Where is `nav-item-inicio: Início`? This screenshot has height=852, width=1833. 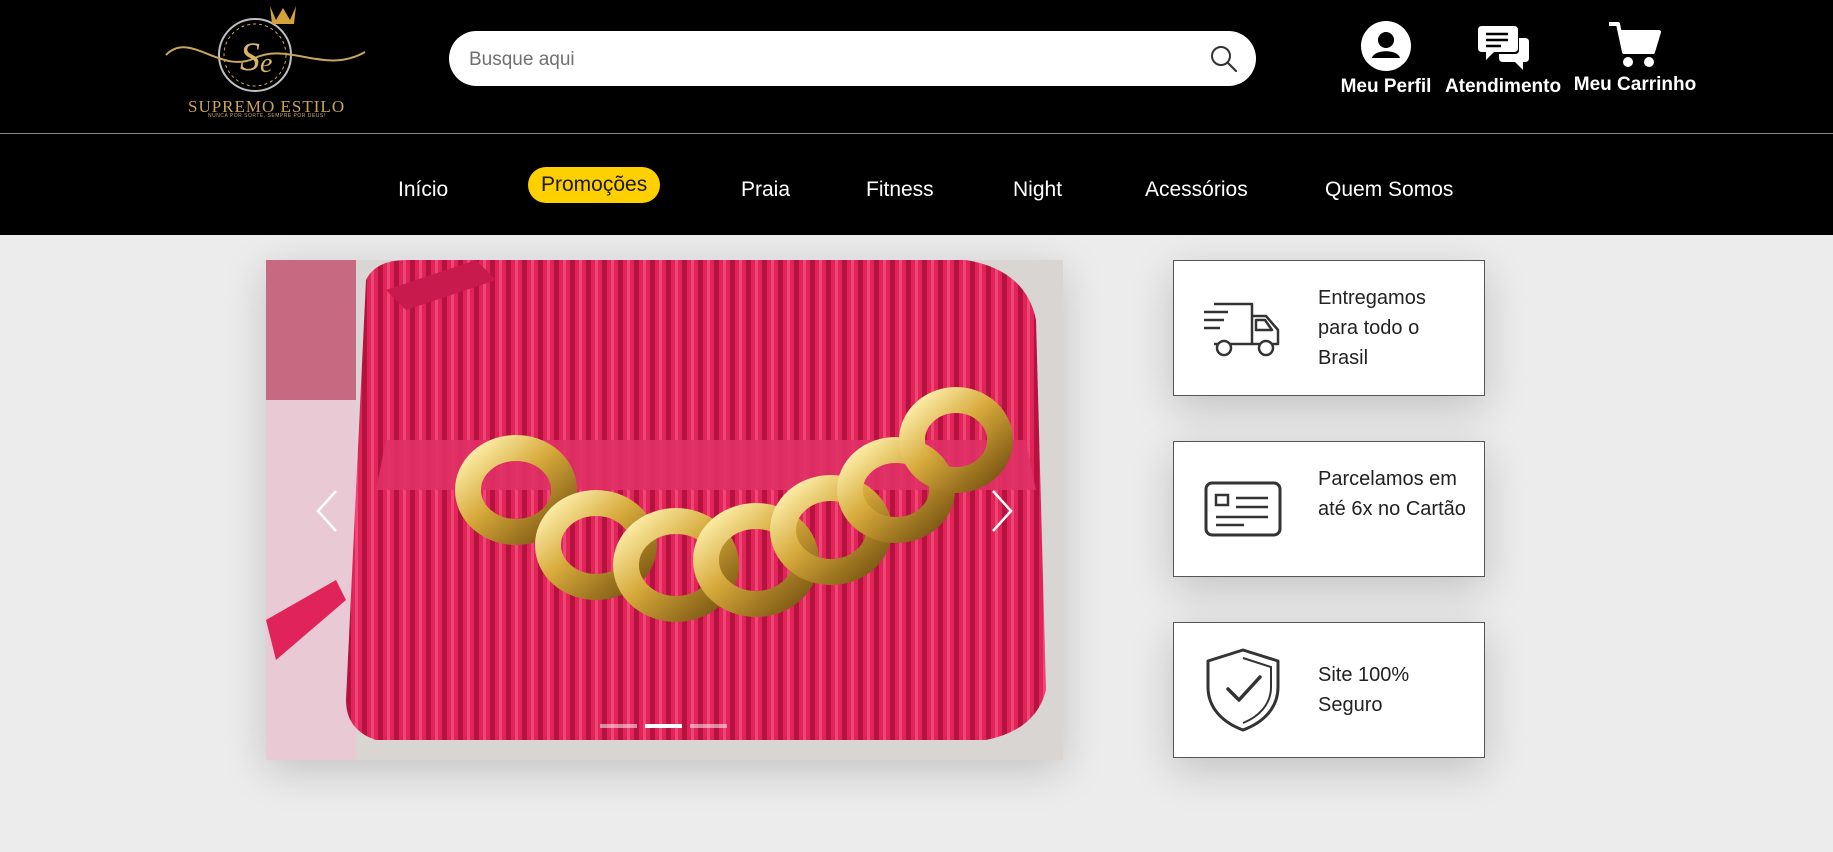 nav-item-inicio: Início is located at coordinates (423, 190).